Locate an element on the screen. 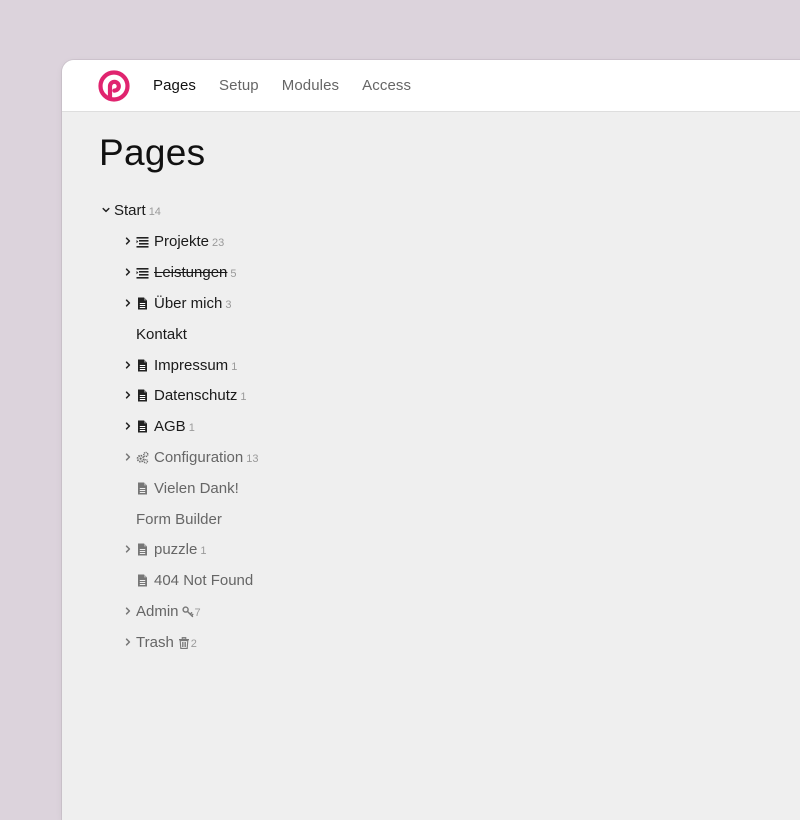  tree-item-datenschutz: Datenschutz 1 is located at coordinates (185, 395).